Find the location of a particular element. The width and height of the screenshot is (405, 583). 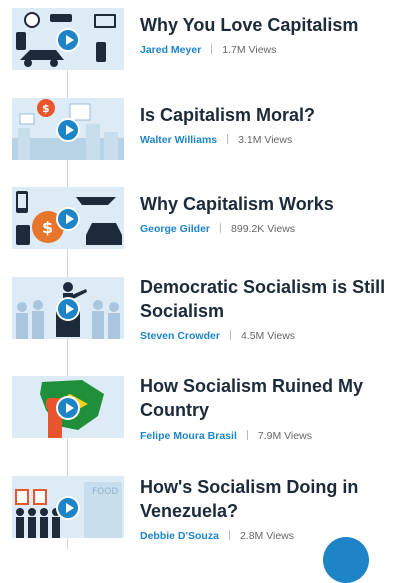

video-meta: Debbie D'Souza 2.8M Views is located at coordinates (217, 536).